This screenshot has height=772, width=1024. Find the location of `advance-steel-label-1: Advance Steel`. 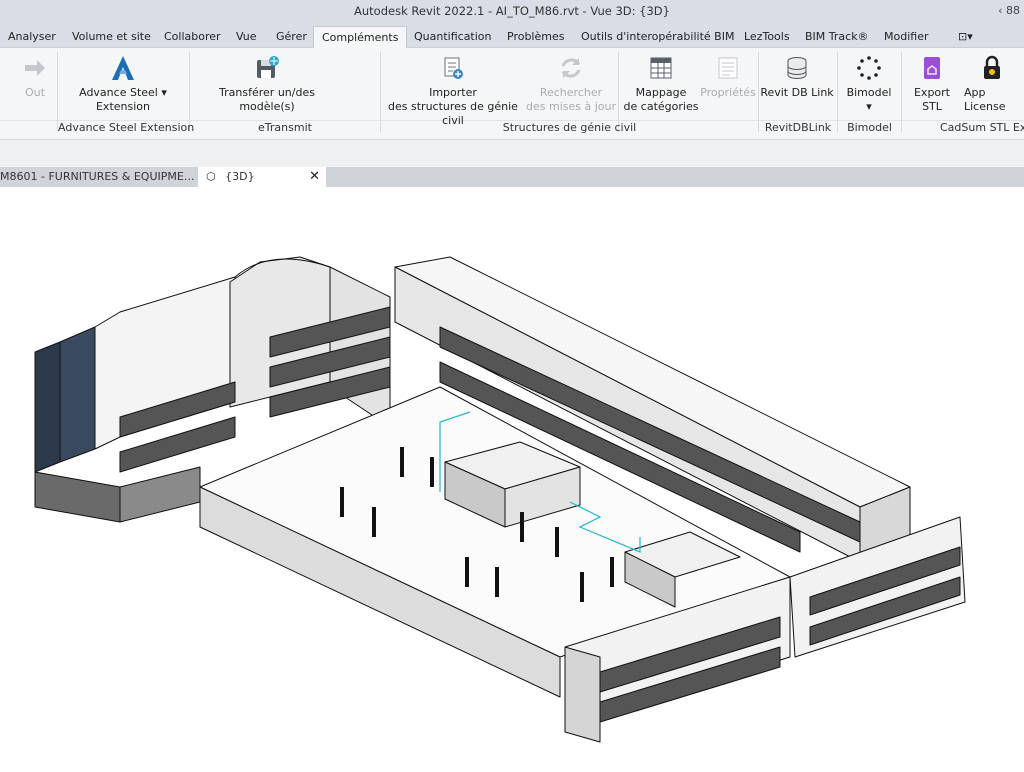

advance-steel-label-1: Advance Steel is located at coordinates (118, 92).